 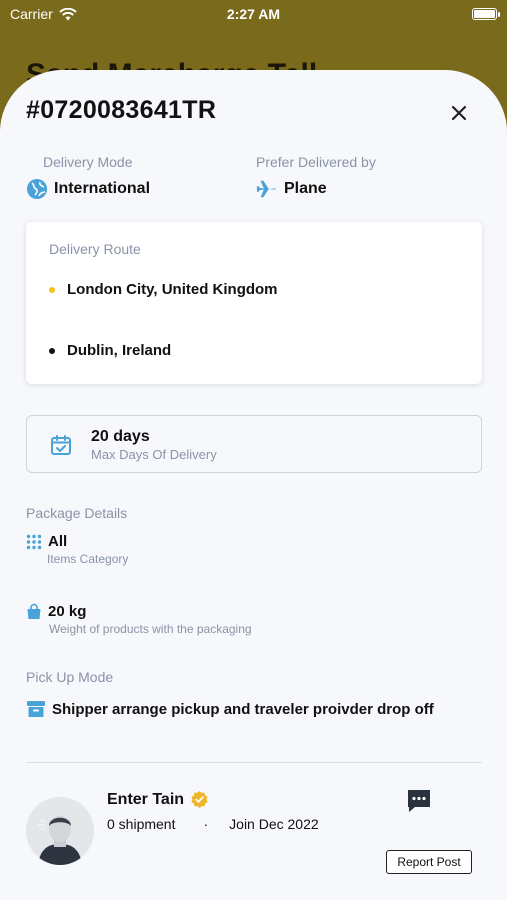 I want to click on delivery-mode: Delivery Mode International, so click(x=88, y=177).